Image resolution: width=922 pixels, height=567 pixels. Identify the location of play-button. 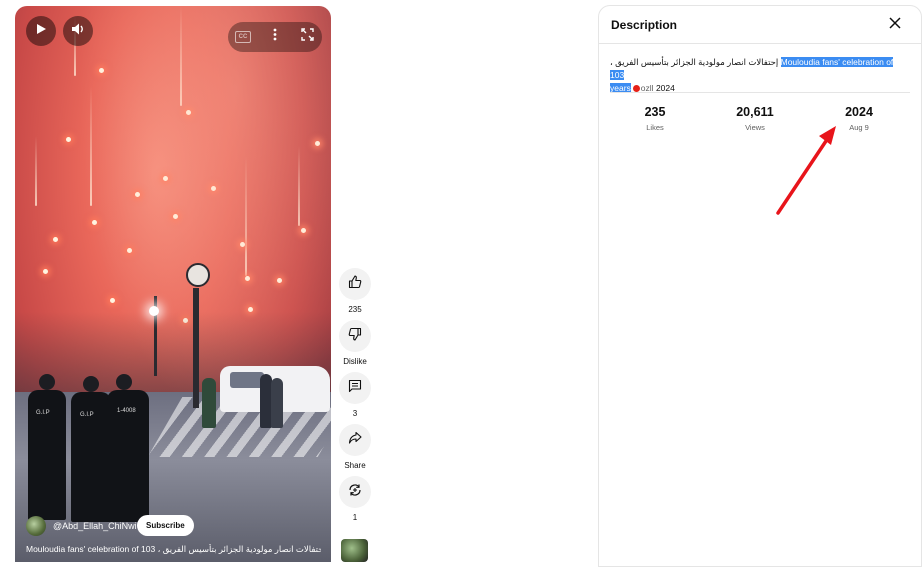
(41, 31).